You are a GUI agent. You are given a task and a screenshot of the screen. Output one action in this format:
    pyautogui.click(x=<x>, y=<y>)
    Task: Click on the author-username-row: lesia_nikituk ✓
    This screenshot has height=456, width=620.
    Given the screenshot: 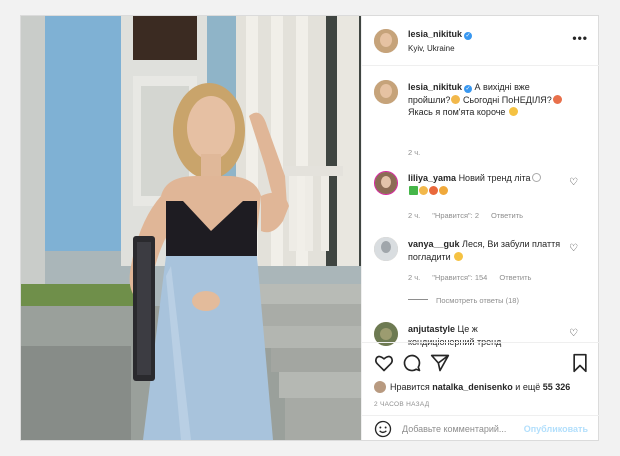 What is the action you would take?
    pyautogui.click(x=440, y=34)
    